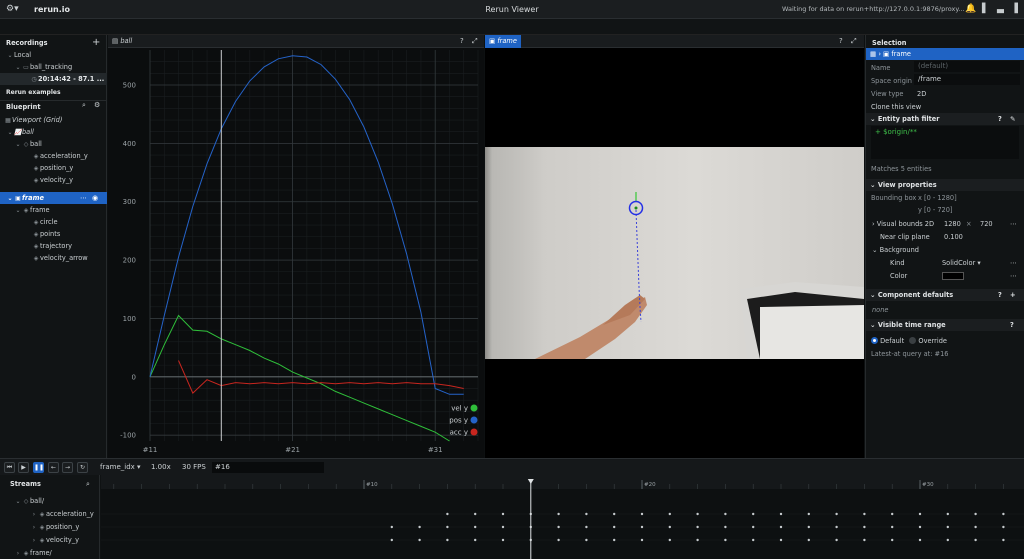 This screenshot has height=559, width=1024. What do you see at coordinates (986, 224) in the screenshot?
I see `visual-bounds-height: 720` at bounding box center [986, 224].